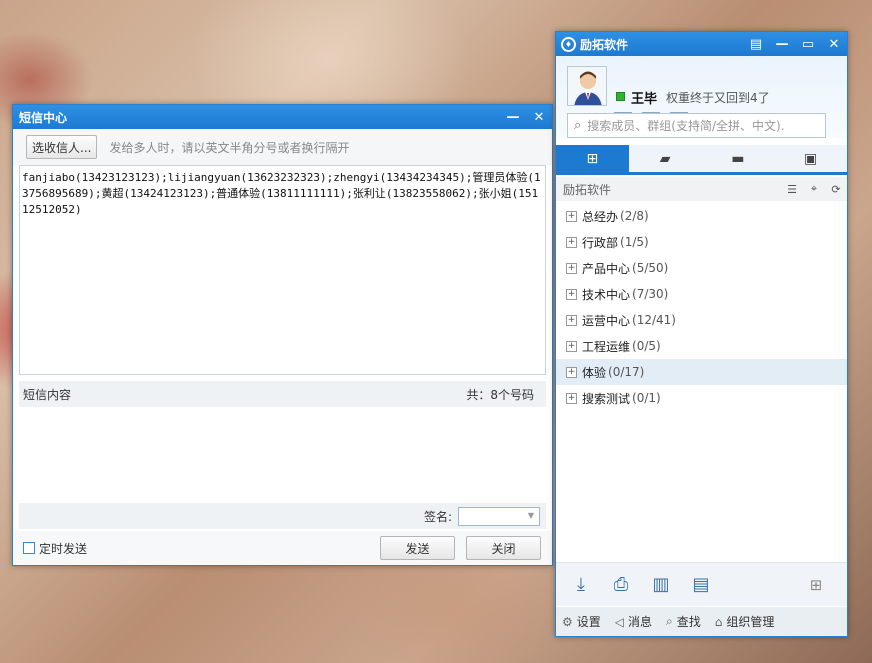 This screenshot has width=872, height=663. Describe the element at coordinates (43, 117) in the screenshot. I see `sms-window-title: 短信中心` at that location.